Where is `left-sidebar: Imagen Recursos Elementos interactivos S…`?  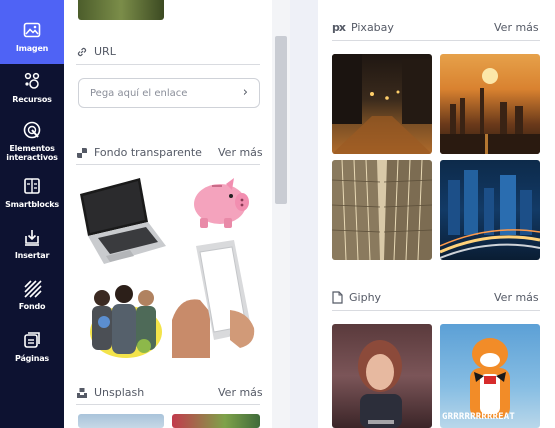
left-sidebar: Imagen Recursos Elementos interactivos S… is located at coordinates (32, 214).